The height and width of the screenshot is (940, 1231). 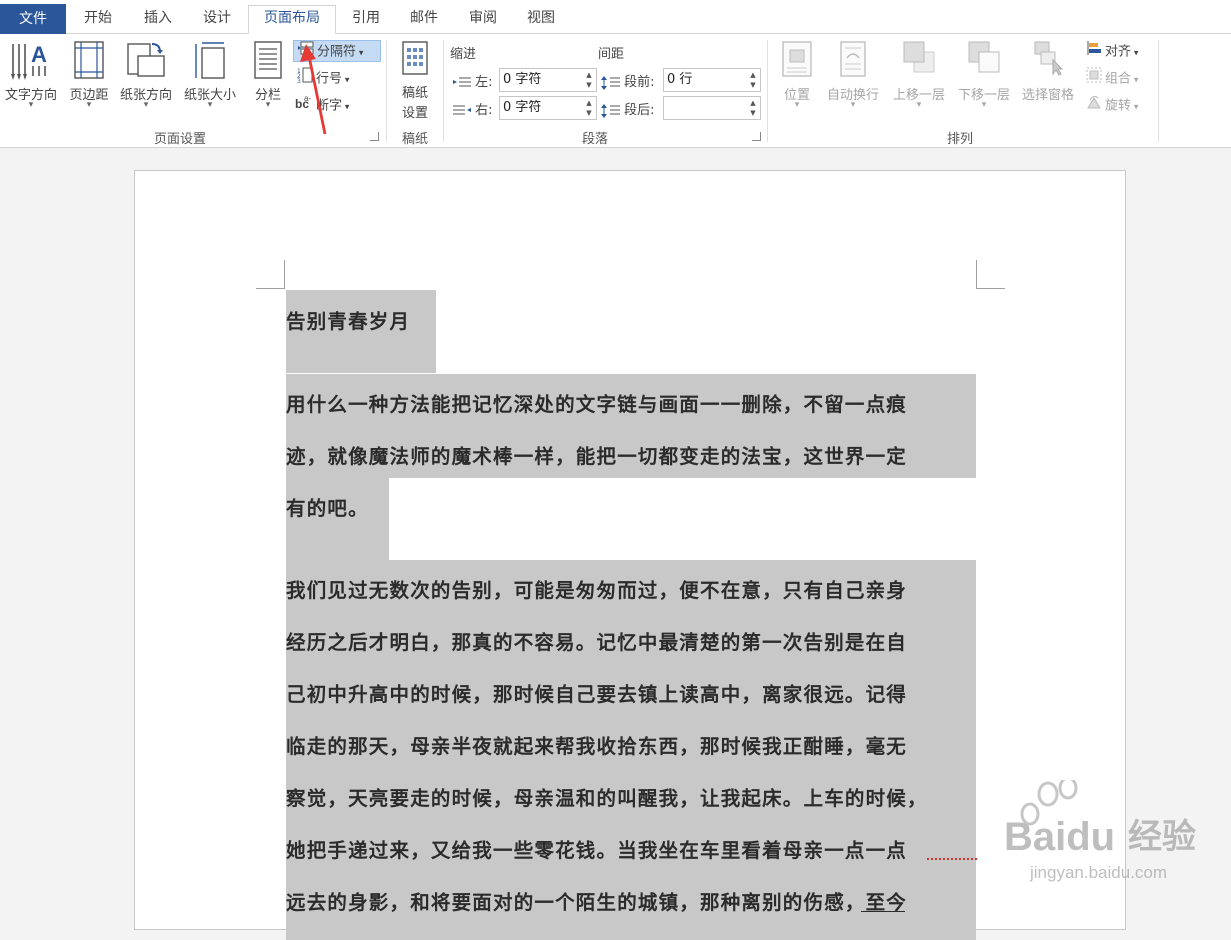 I want to click on indent-header: 缩进, so click(x=463, y=54).